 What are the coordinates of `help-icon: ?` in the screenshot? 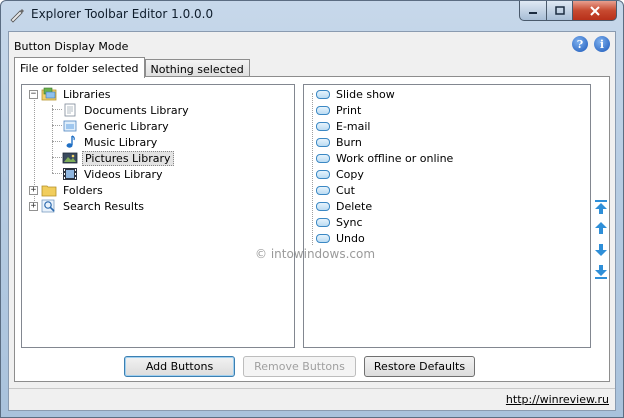 It's located at (580, 44).